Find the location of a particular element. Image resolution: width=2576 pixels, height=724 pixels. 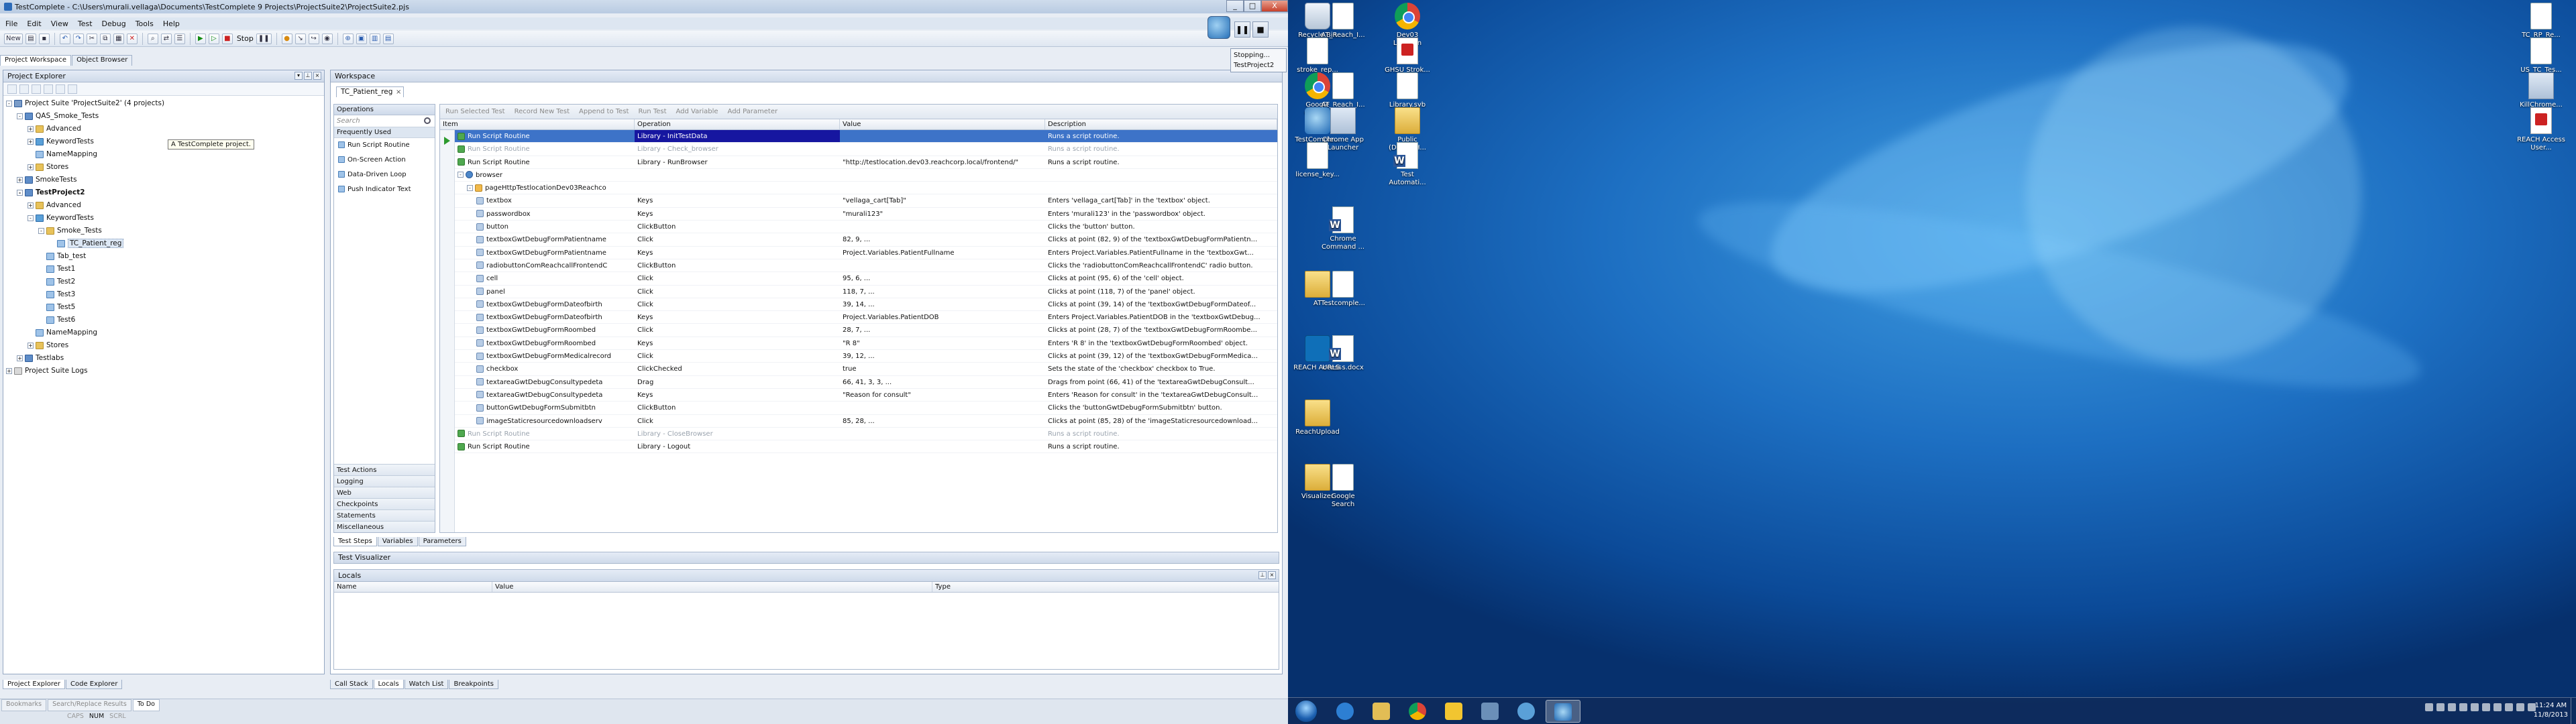

desktop-icon-library-svb: Library.svb is located at coordinates (1407, 90).